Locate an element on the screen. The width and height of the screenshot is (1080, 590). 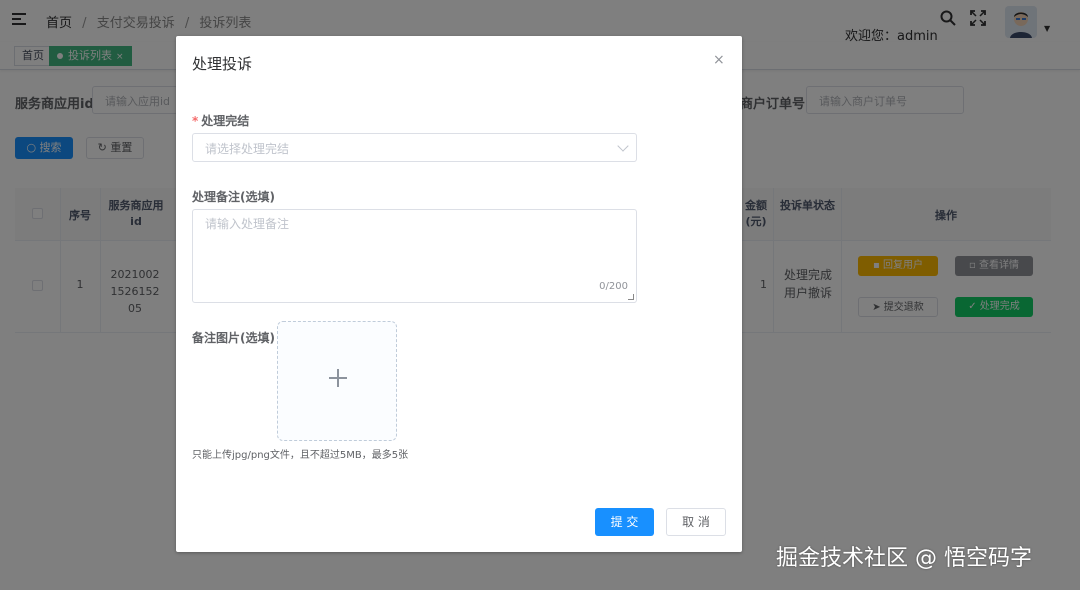
upload-tip: 只能上传jpg/png文件，且不超过5MB，最多5张 is located at coordinates (300, 455).